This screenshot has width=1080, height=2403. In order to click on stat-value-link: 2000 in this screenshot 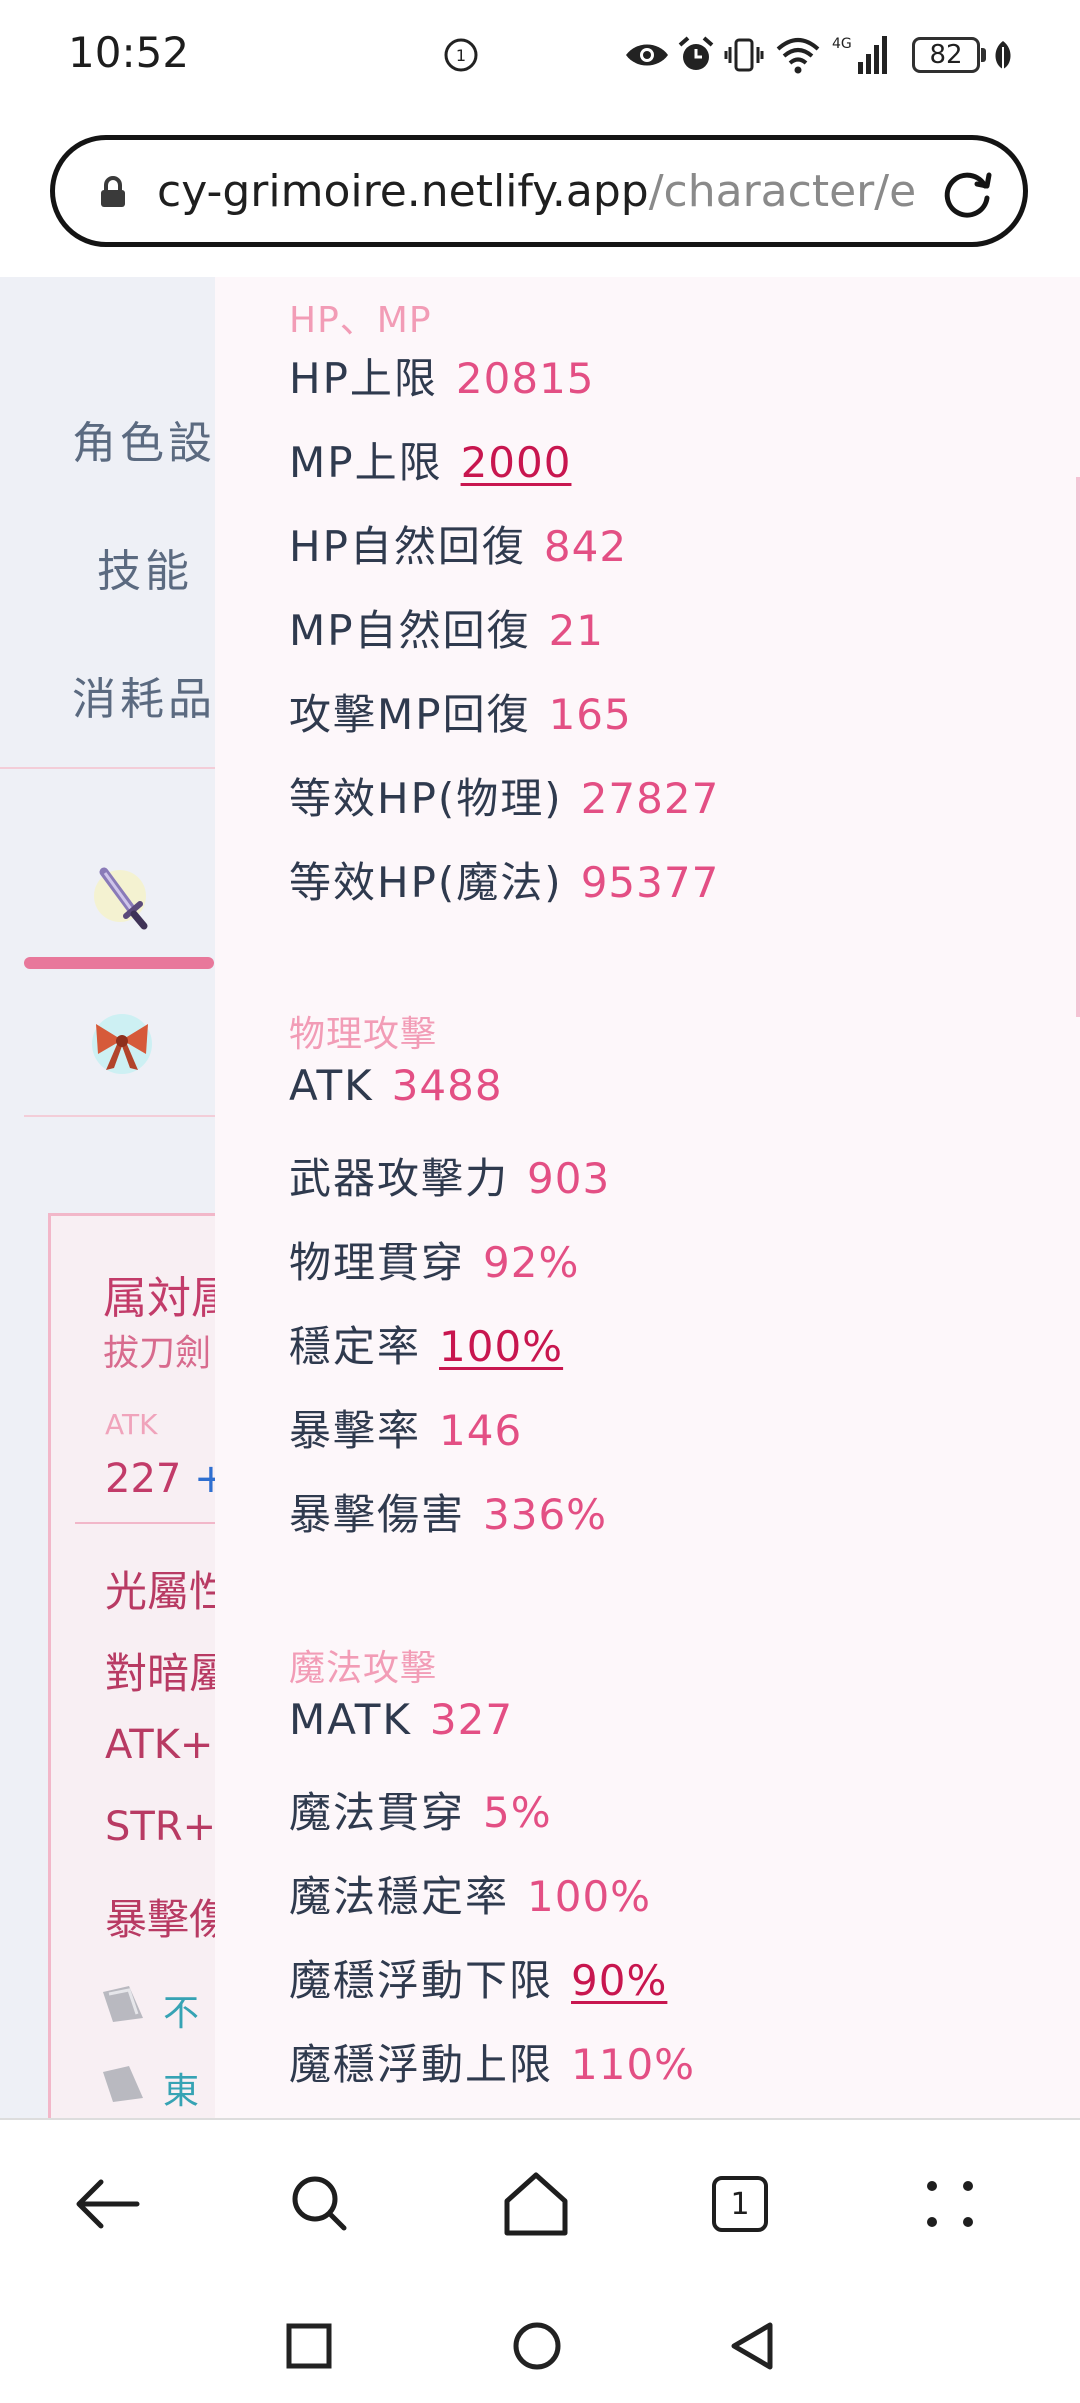, I will do `click(516, 462)`.